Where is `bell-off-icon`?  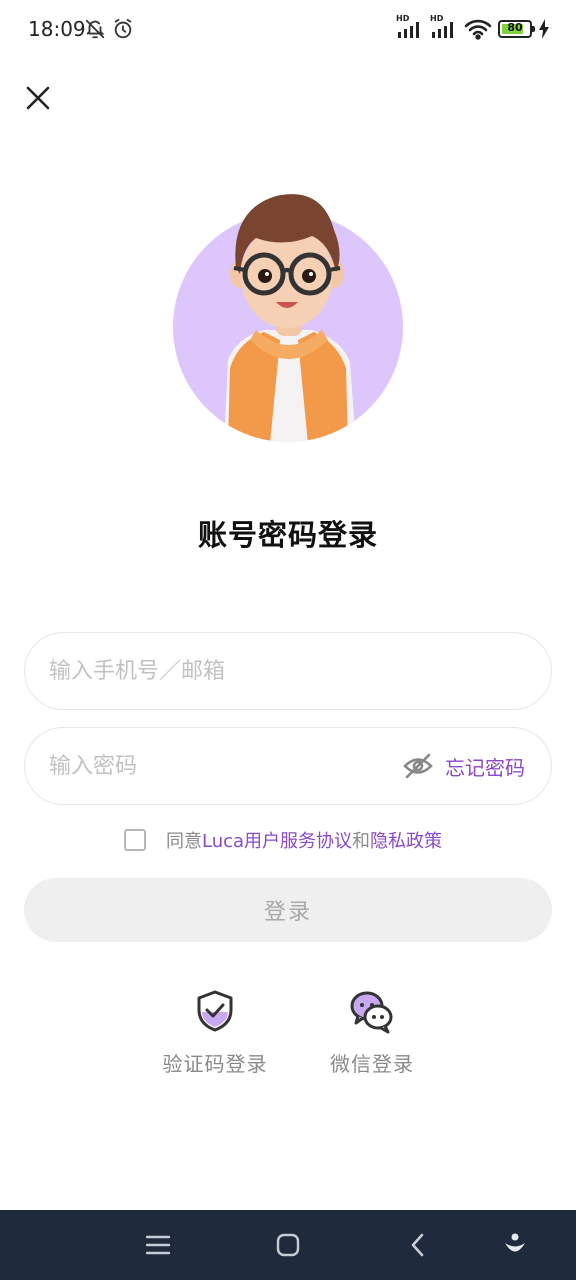 bell-off-icon is located at coordinates (95, 29).